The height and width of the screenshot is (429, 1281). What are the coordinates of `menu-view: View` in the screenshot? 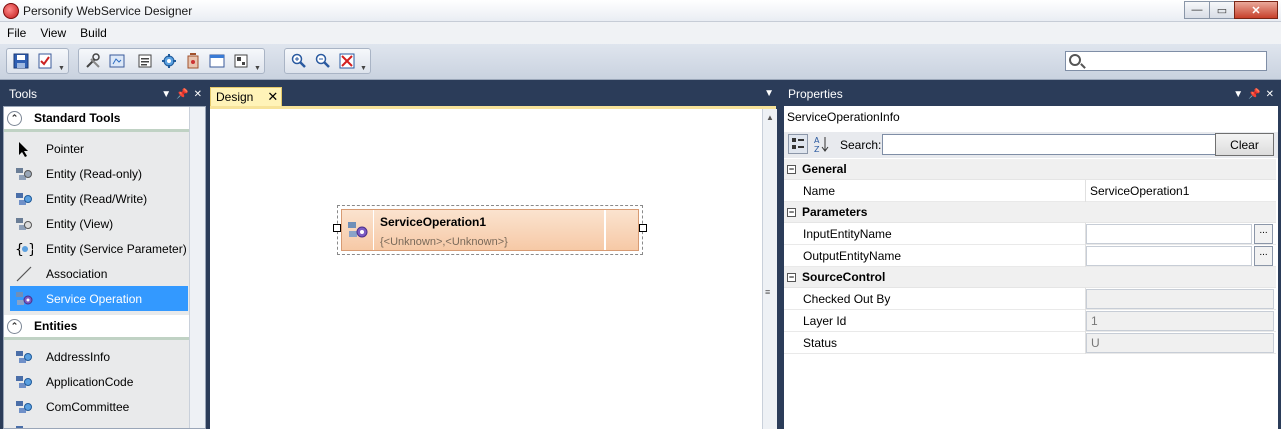 It's located at (53, 33).